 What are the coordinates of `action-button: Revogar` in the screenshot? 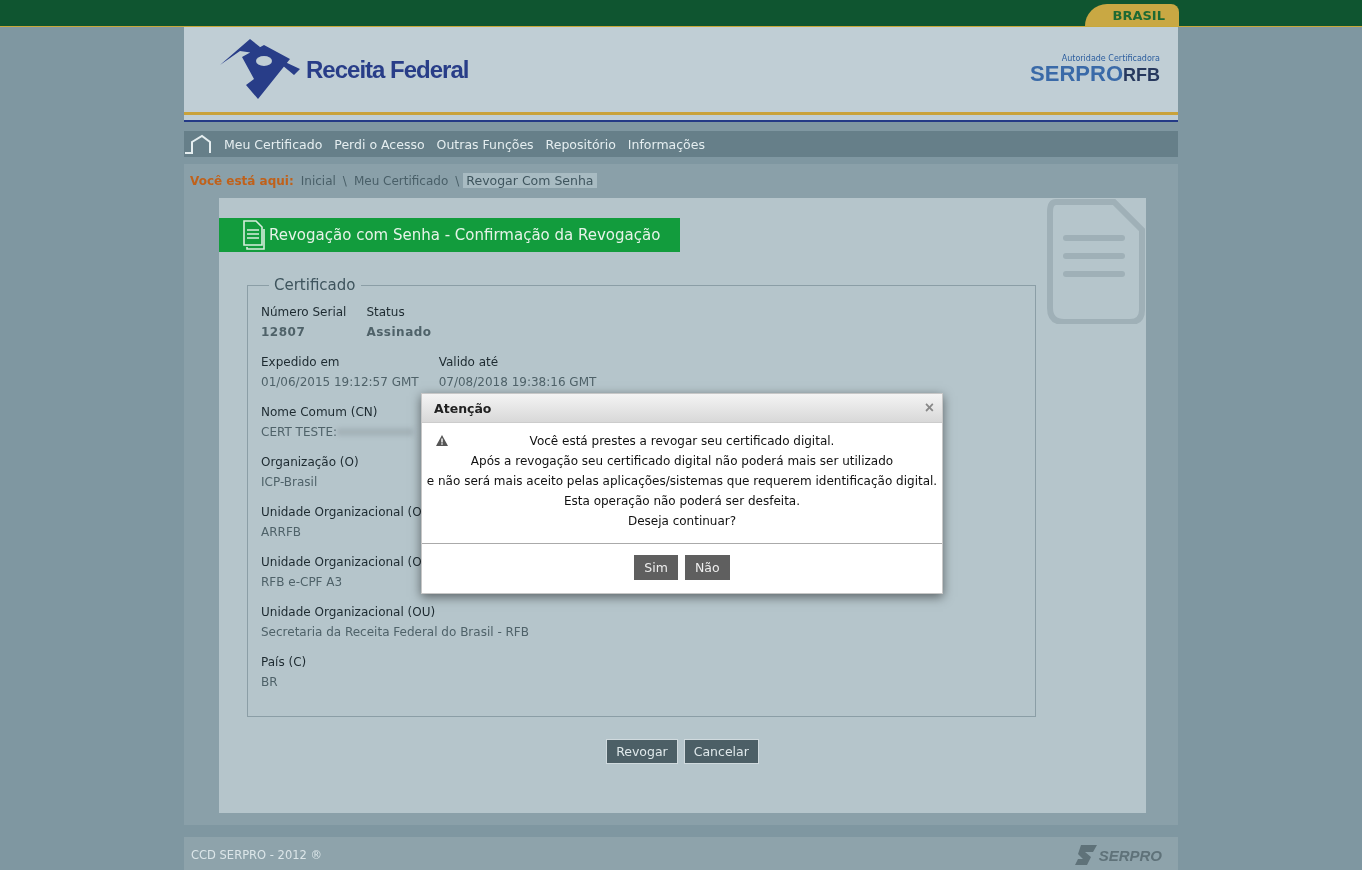 It's located at (642, 751).